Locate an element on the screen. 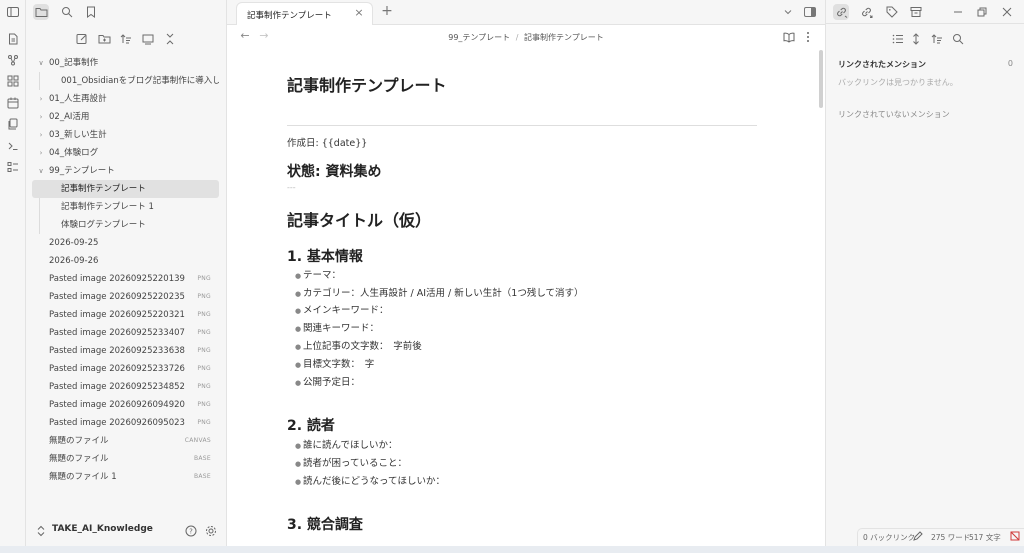 The width and height of the screenshot is (1024, 553). no-backlinks-message: バックリンクは見つかりません。 is located at coordinates (898, 82).